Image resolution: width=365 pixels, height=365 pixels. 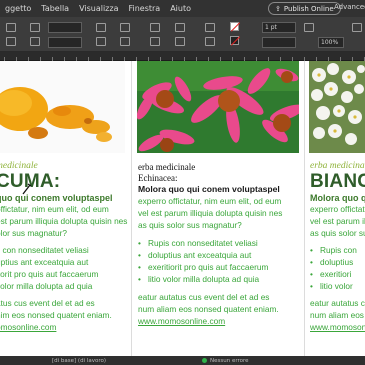 What do you see at coordinates (155, 41) in the screenshot?
I see `select-content-icon` at bounding box center [155, 41].